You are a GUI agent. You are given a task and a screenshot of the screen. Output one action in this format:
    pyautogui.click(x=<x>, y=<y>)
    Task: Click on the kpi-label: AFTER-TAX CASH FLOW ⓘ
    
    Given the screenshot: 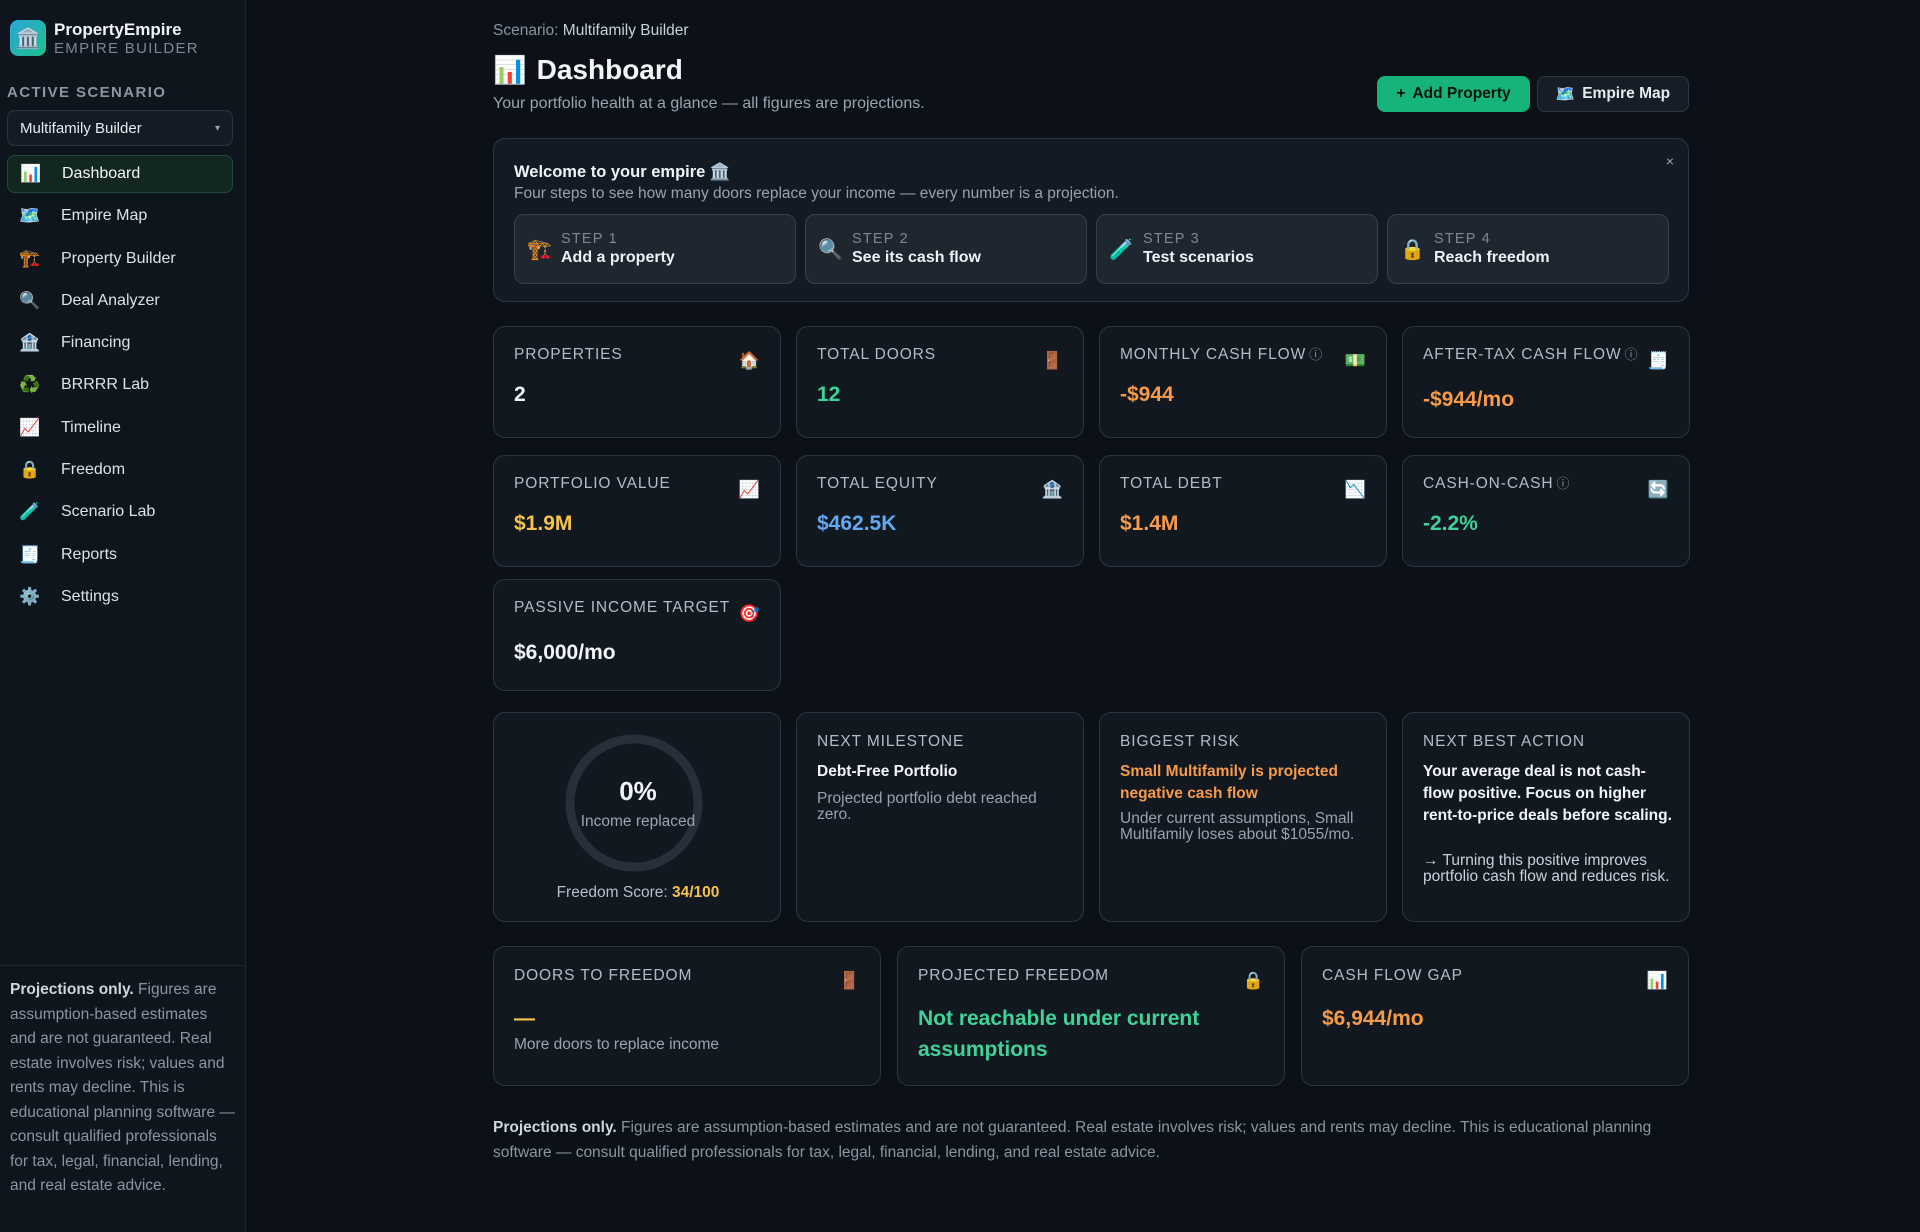 What is the action you would take?
    pyautogui.click(x=1533, y=354)
    